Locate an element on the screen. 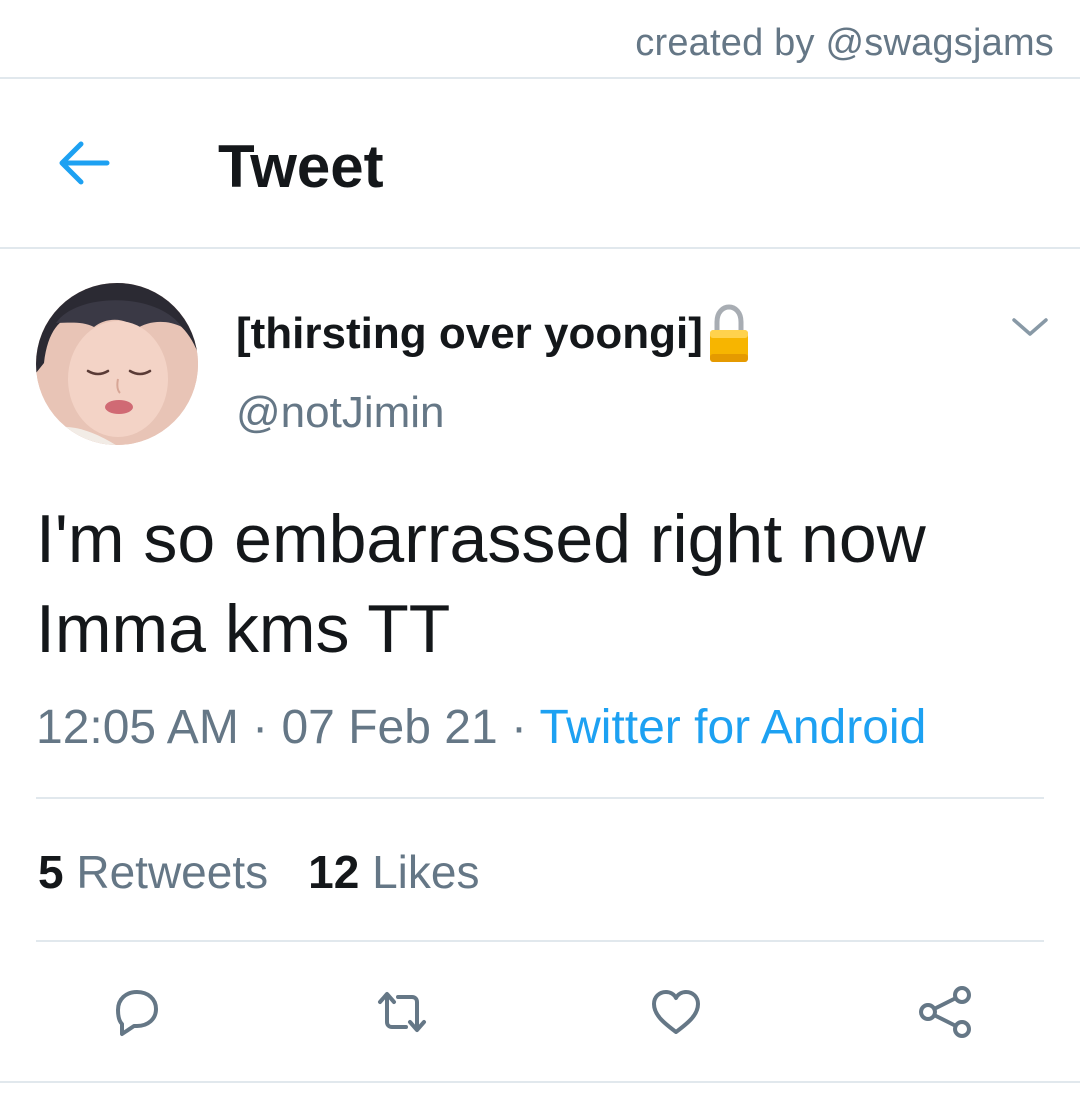  meta-divider is located at coordinates (540, 798).